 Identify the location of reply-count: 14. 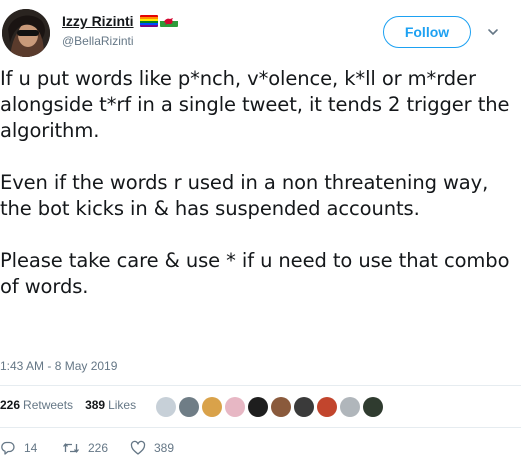
(31, 448).